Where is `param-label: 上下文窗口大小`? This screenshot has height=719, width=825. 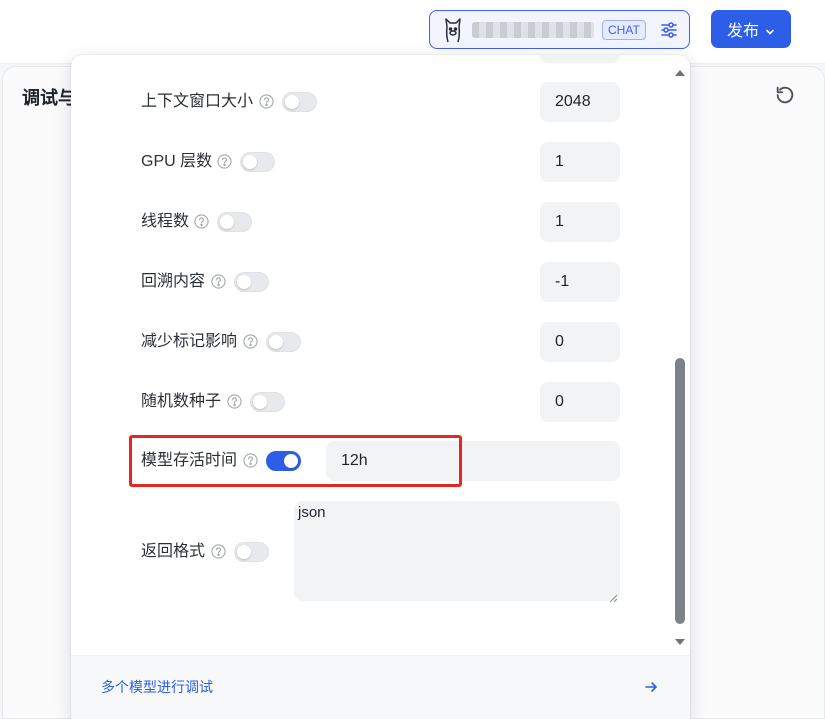
param-label: 上下文窗口大小 is located at coordinates (197, 101).